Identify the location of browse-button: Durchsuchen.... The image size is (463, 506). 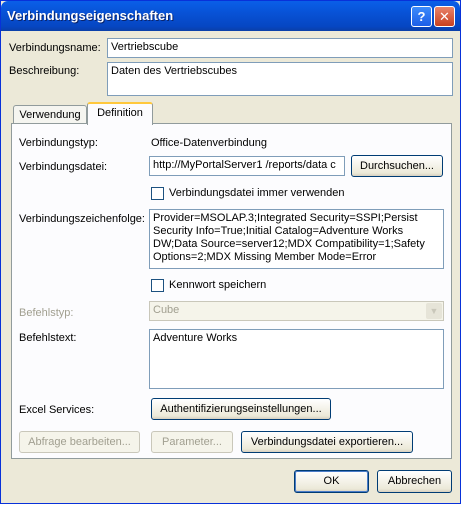
(397, 166).